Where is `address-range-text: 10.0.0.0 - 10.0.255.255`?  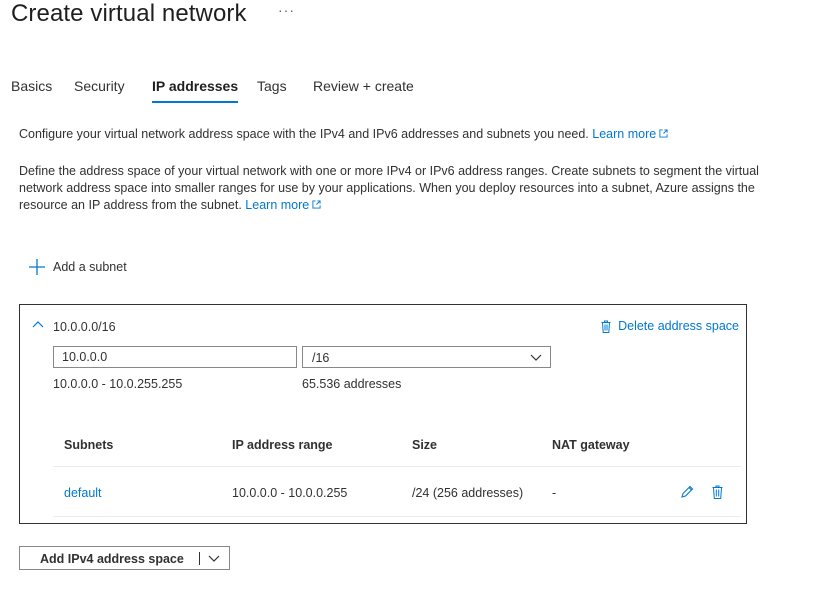 address-range-text: 10.0.0.0 - 10.0.255.255 is located at coordinates (118, 384).